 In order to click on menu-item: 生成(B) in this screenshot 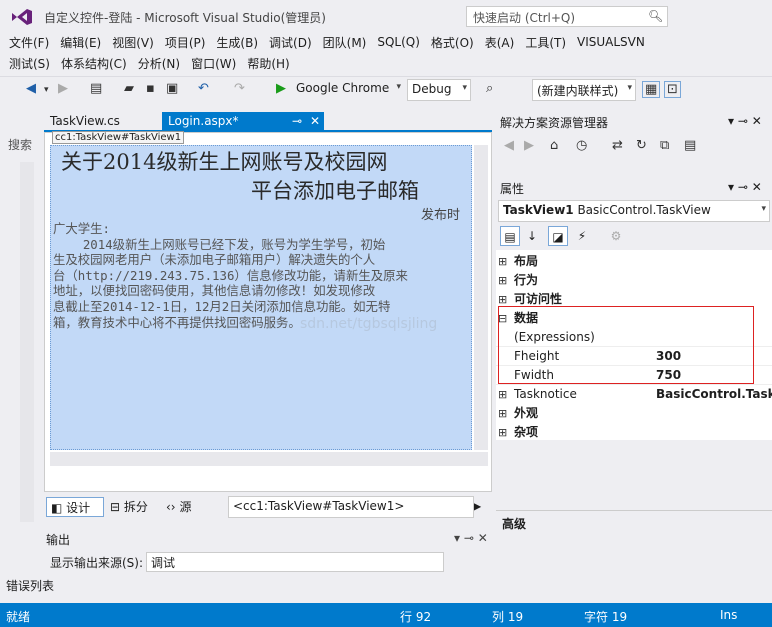, I will do `click(237, 42)`.